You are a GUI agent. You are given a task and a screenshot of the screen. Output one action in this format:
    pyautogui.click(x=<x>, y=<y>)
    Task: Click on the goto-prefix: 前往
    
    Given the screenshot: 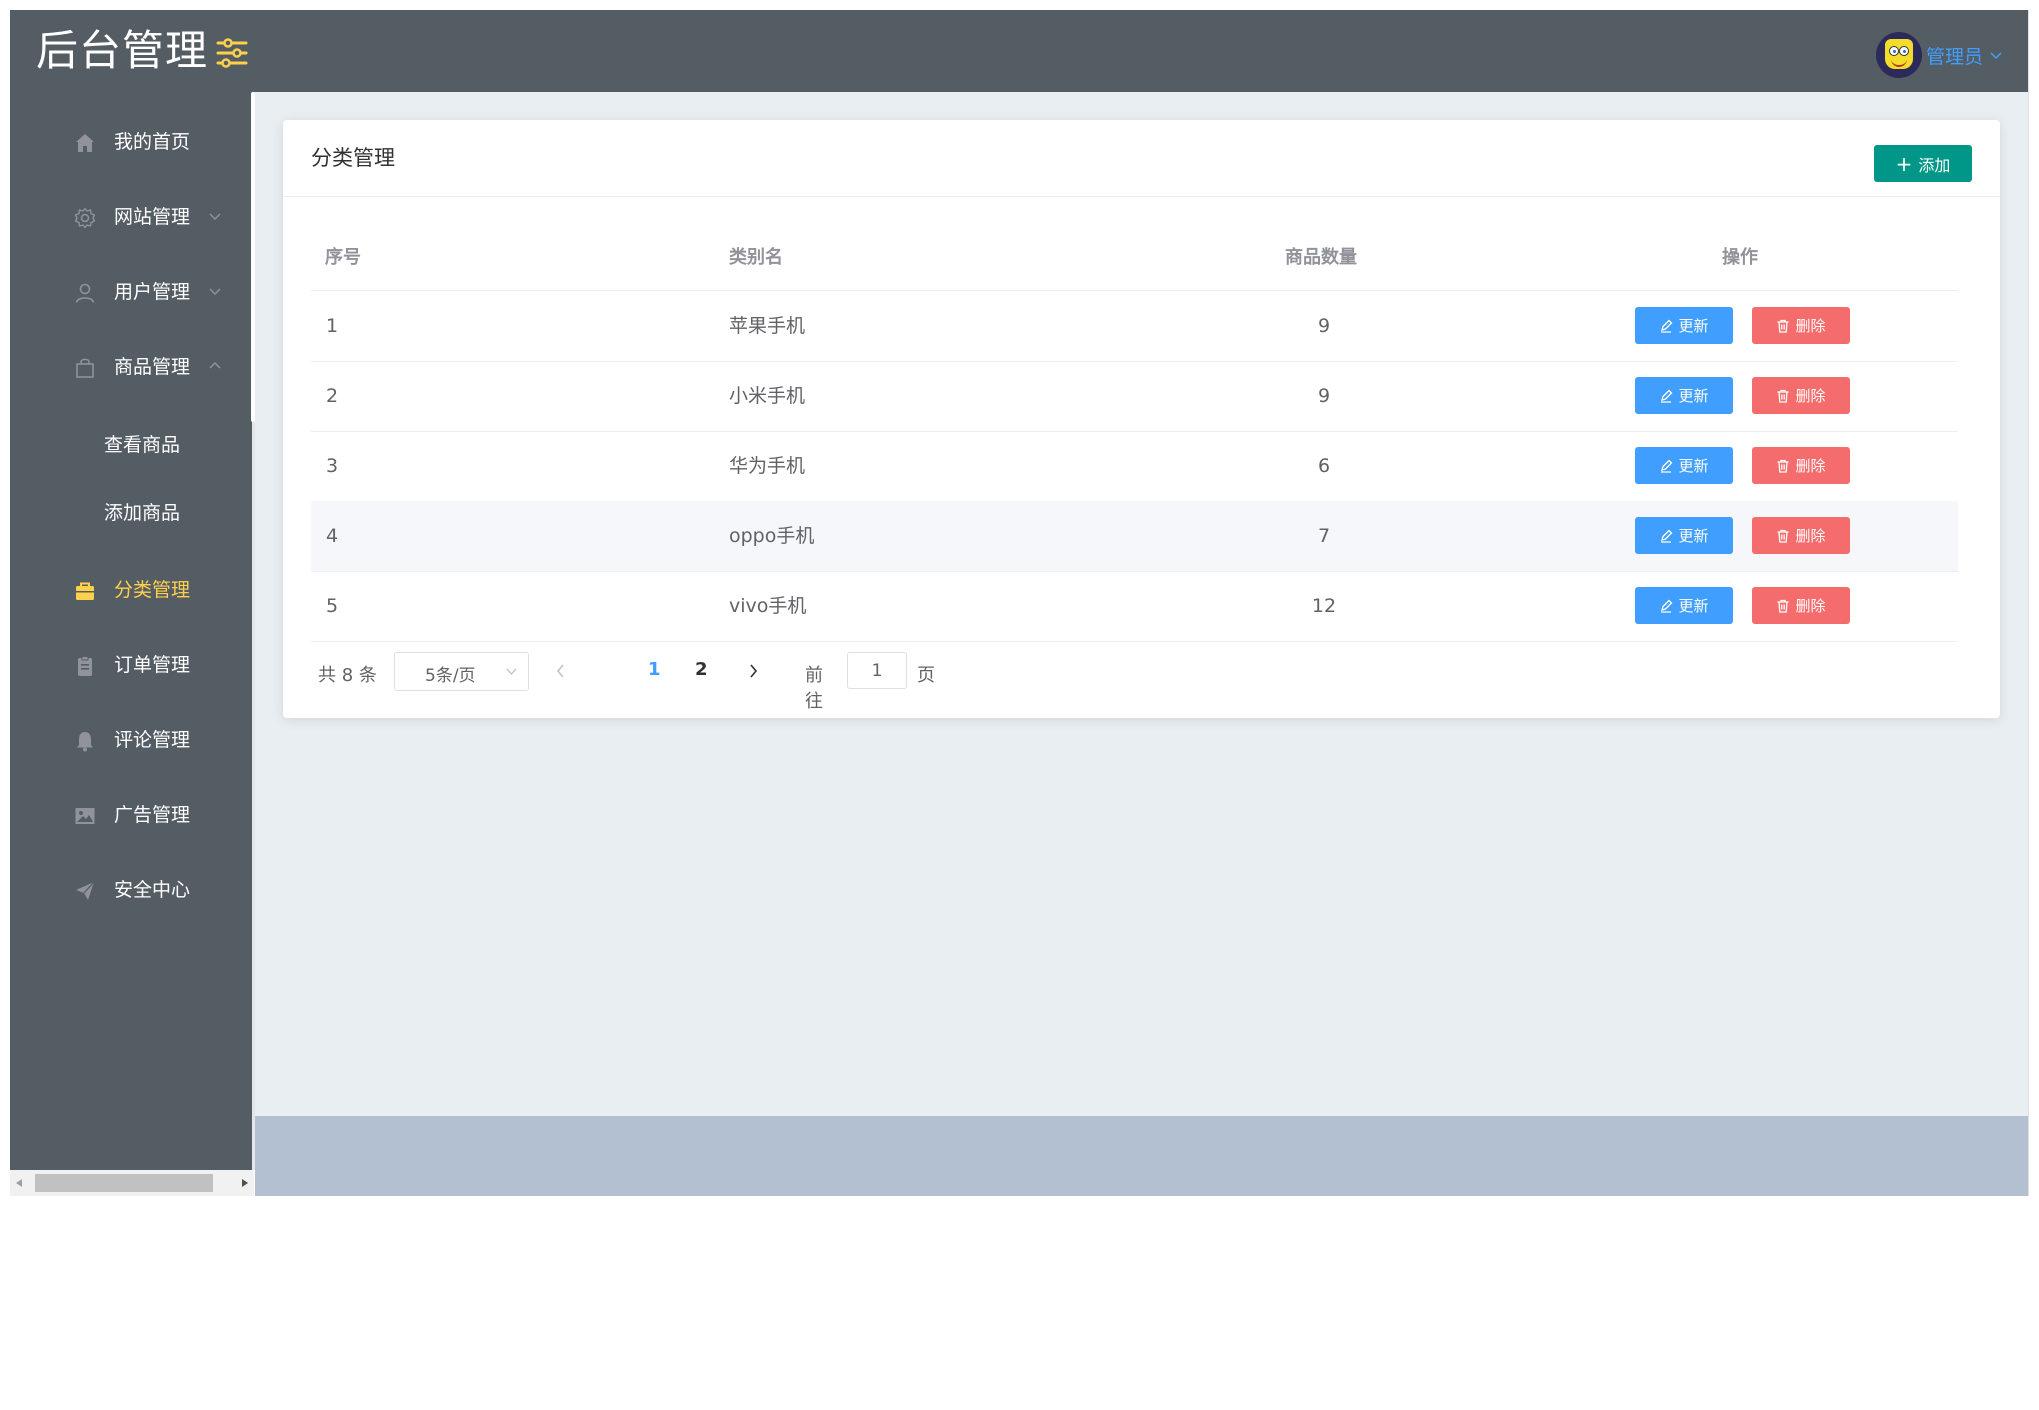 What is the action you would take?
    pyautogui.click(x=814, y=688)
    